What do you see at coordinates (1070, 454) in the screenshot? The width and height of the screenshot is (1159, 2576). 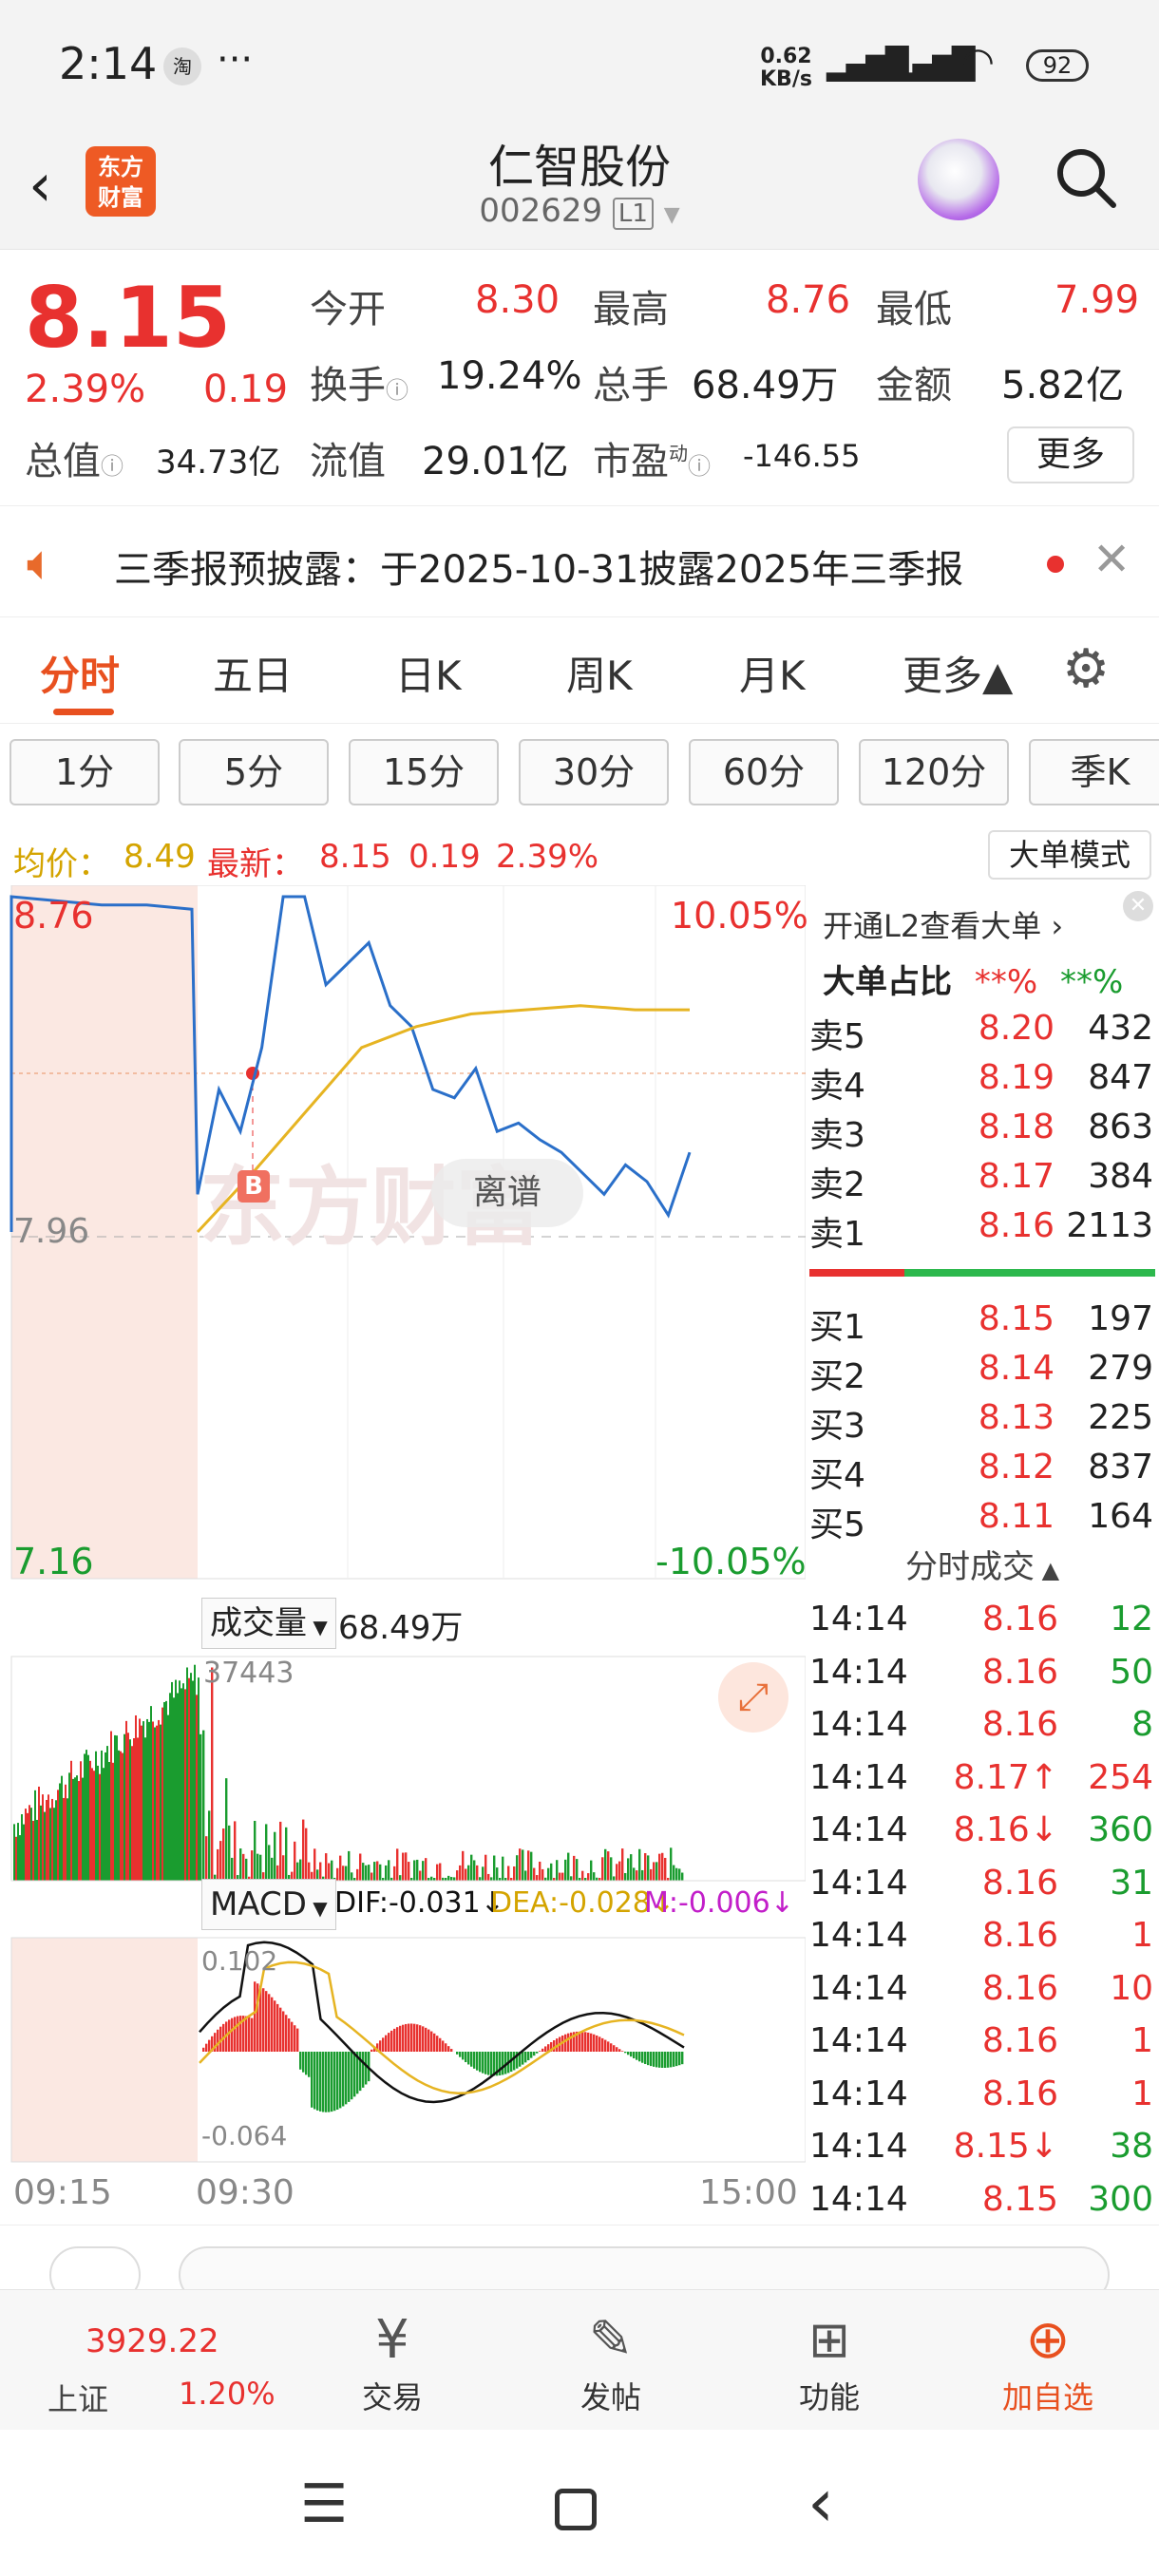 I see `more-button: 更多` at bounding box center [1070, 454].